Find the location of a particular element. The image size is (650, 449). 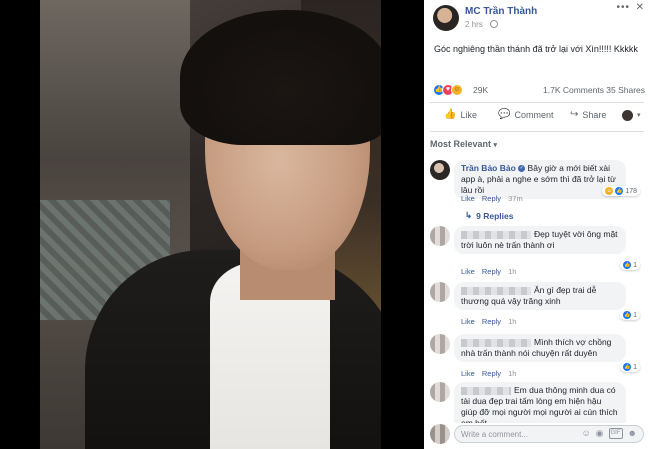

comment-input-box: ☺ ◉ GIF ☻ is located at coordinates (549, 434).